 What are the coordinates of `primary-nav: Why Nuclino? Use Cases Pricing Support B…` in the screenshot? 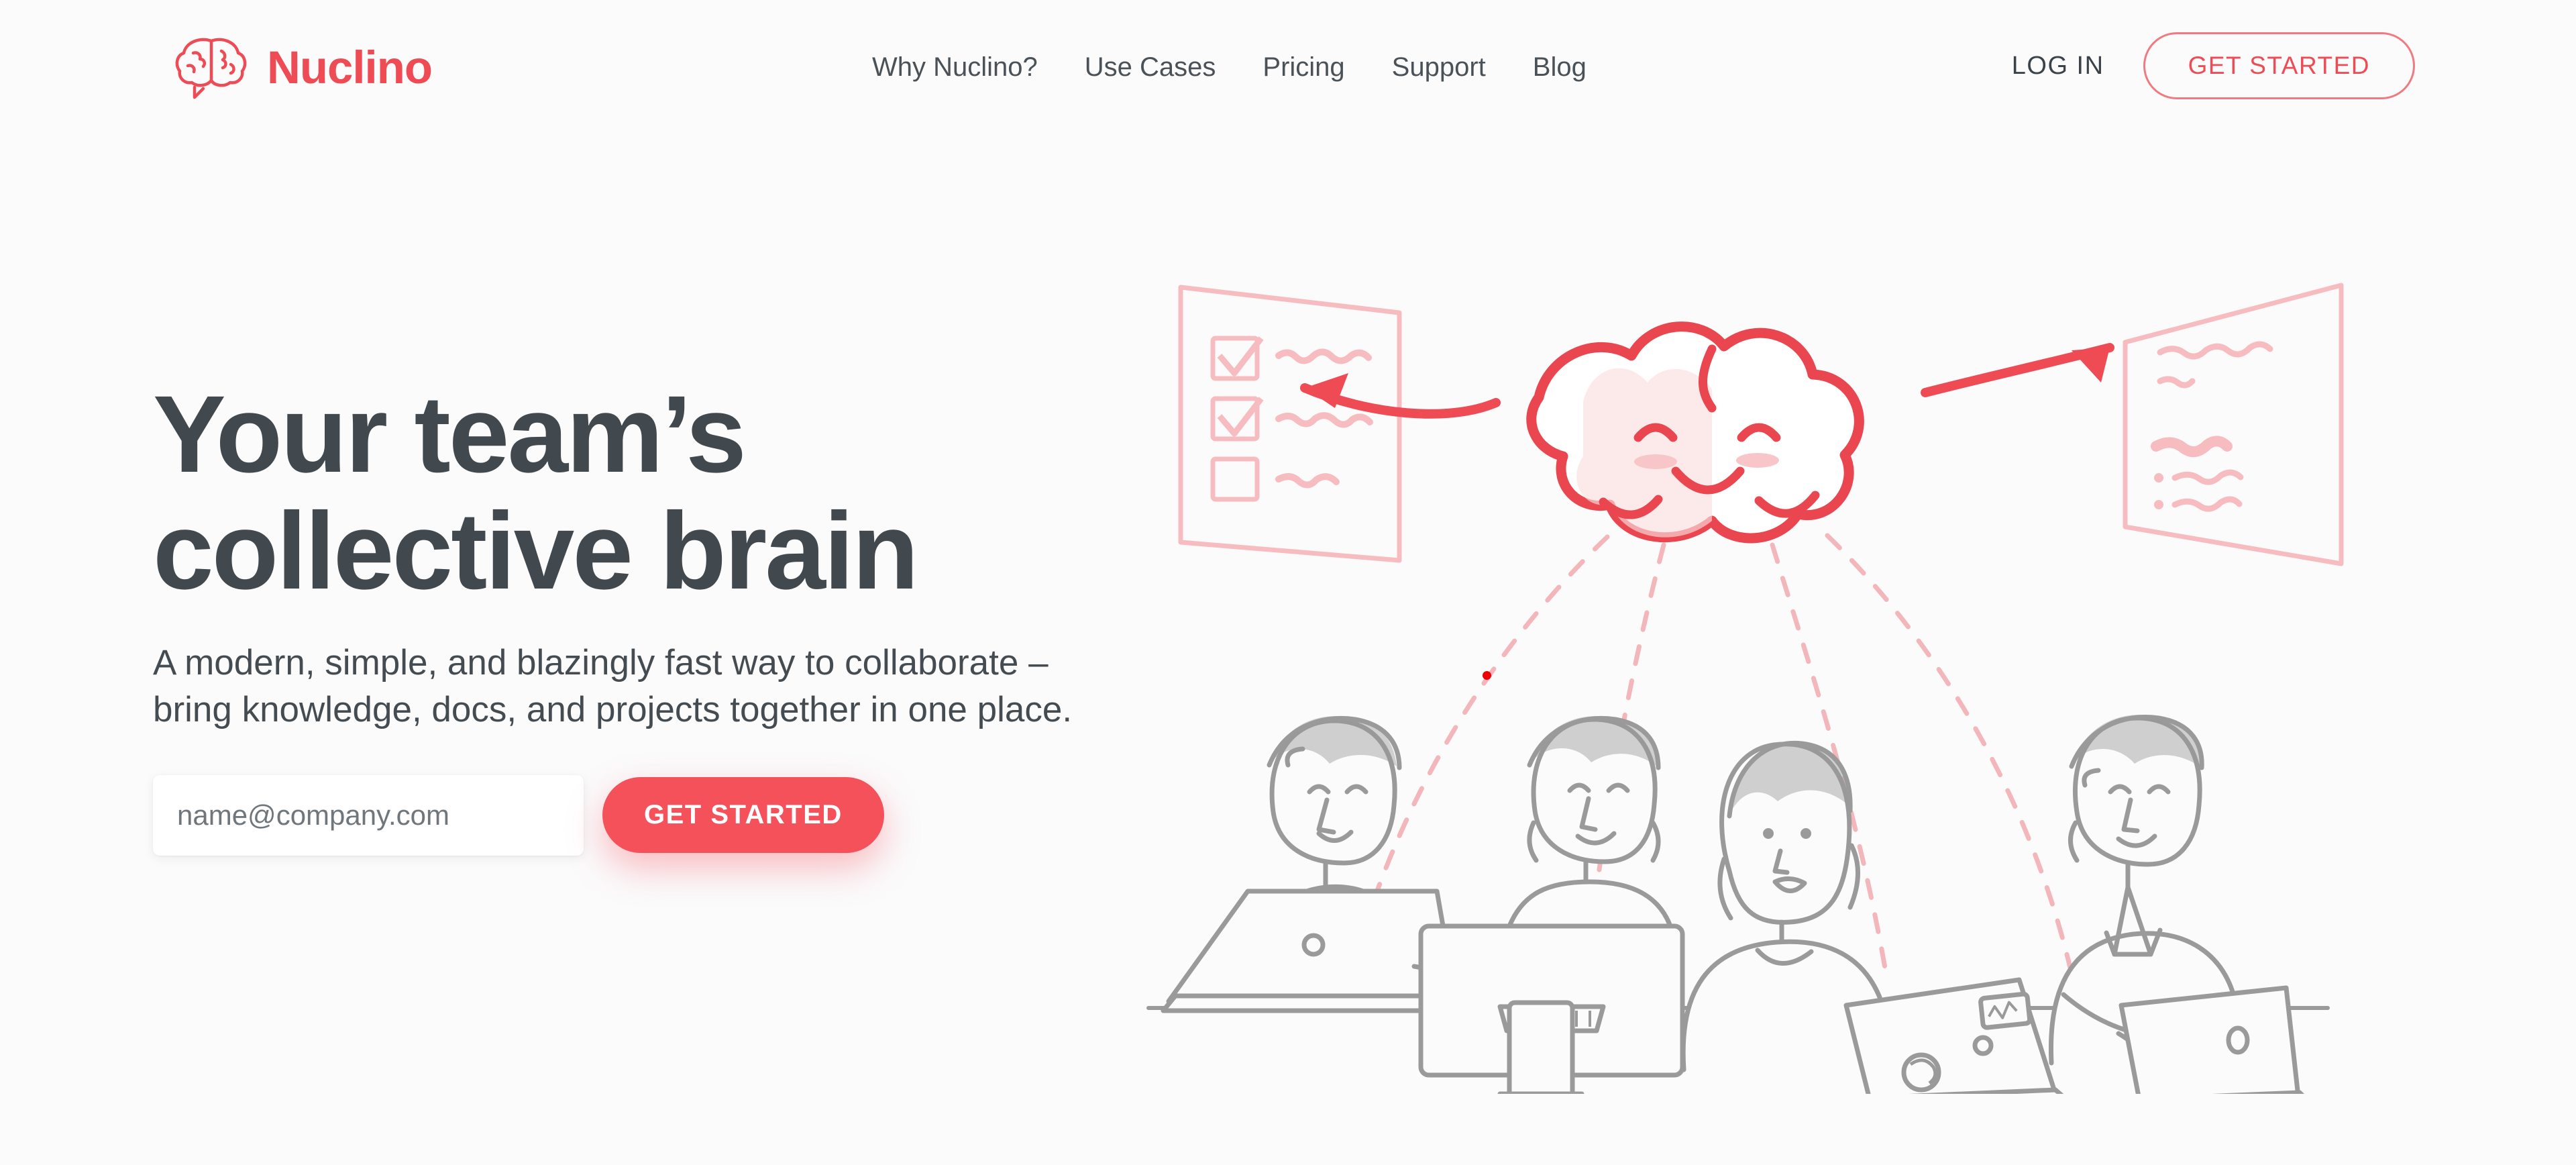 It's located at (1229, 67).